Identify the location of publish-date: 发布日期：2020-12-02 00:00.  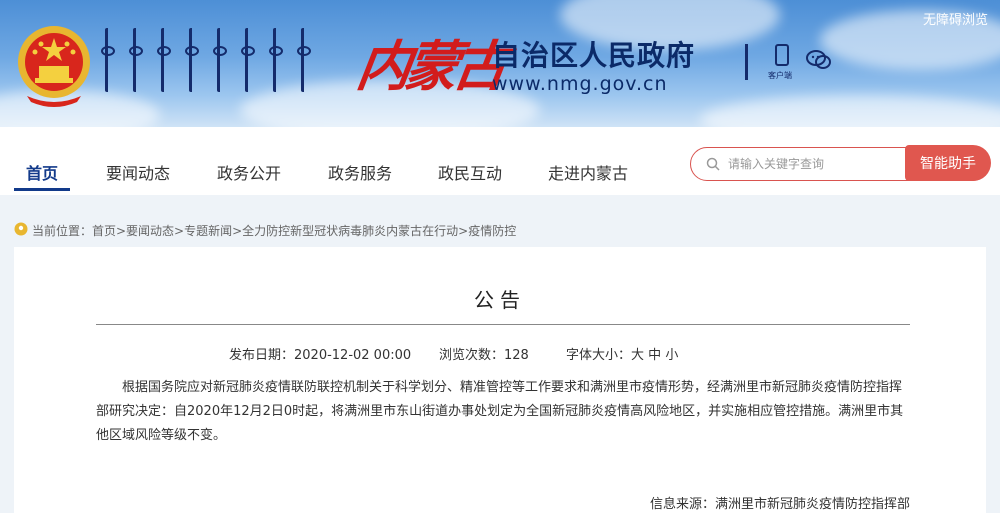
(320, 355).